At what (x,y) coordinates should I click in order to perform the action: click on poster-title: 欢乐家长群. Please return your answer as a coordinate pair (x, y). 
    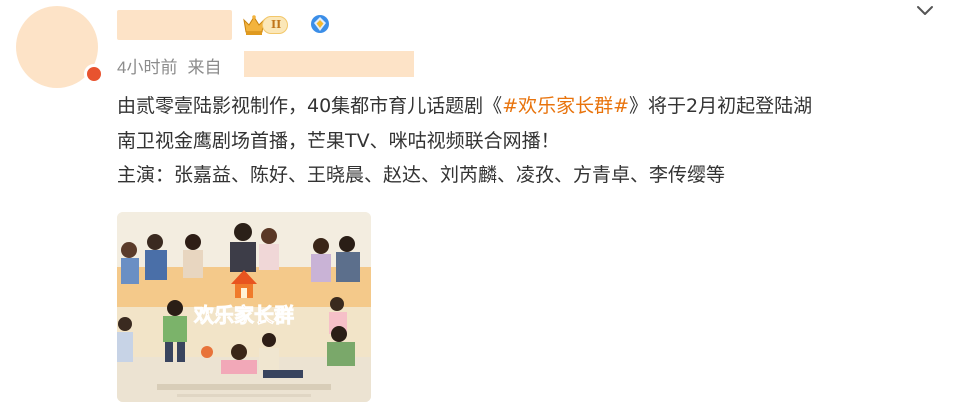
    Looking at the image, I should click on (243, 315).